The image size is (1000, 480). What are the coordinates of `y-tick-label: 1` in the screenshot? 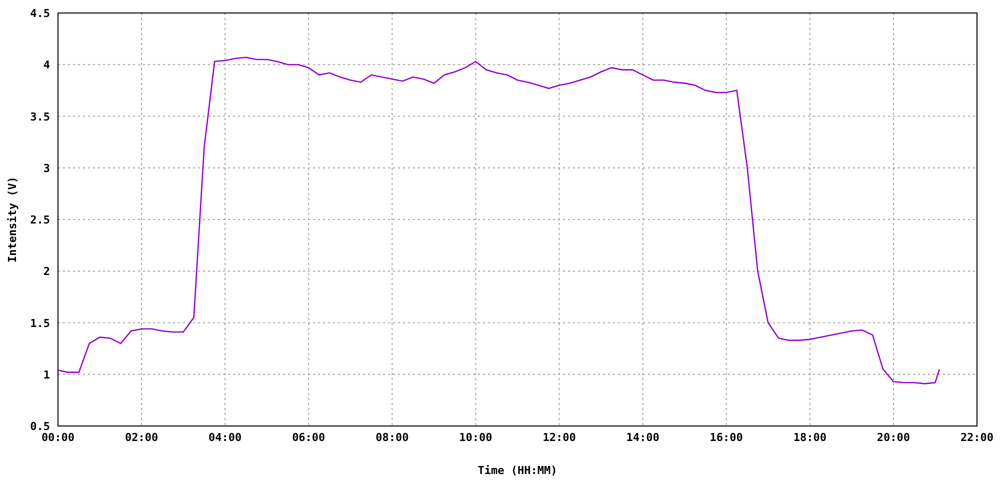 It's located at (46, 375).